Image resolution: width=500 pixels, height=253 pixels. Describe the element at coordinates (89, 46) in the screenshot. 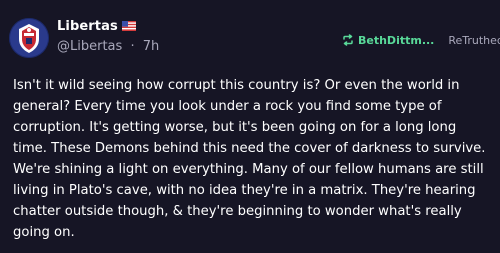

I see `author-handle: @Libertas` at that location.